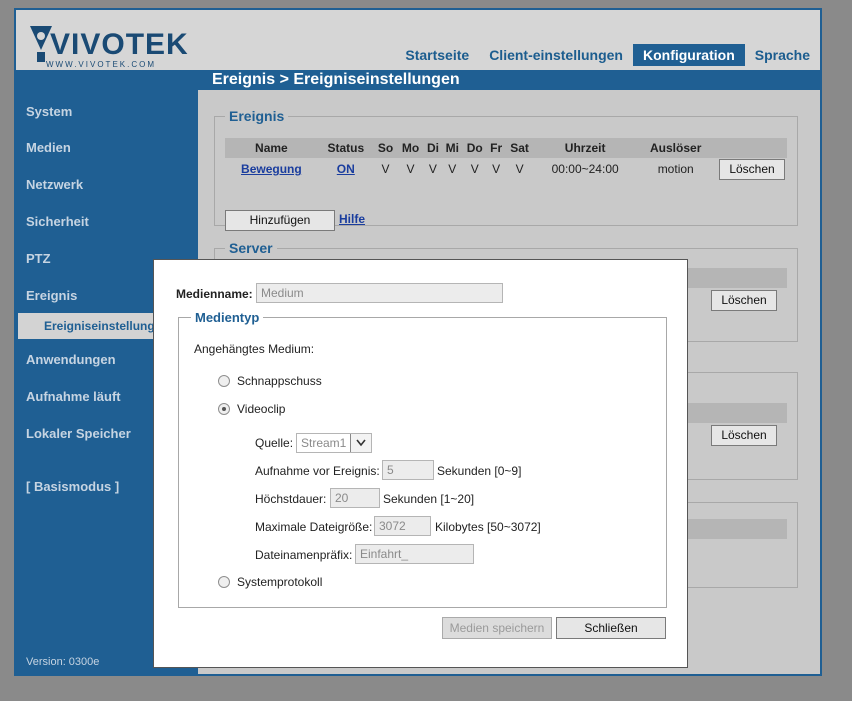 This screenshot has width=852, height=701. Describe the element at coordinates (585, 148) in the screenshot. I see `col-time: Uhrzeit` at that location.